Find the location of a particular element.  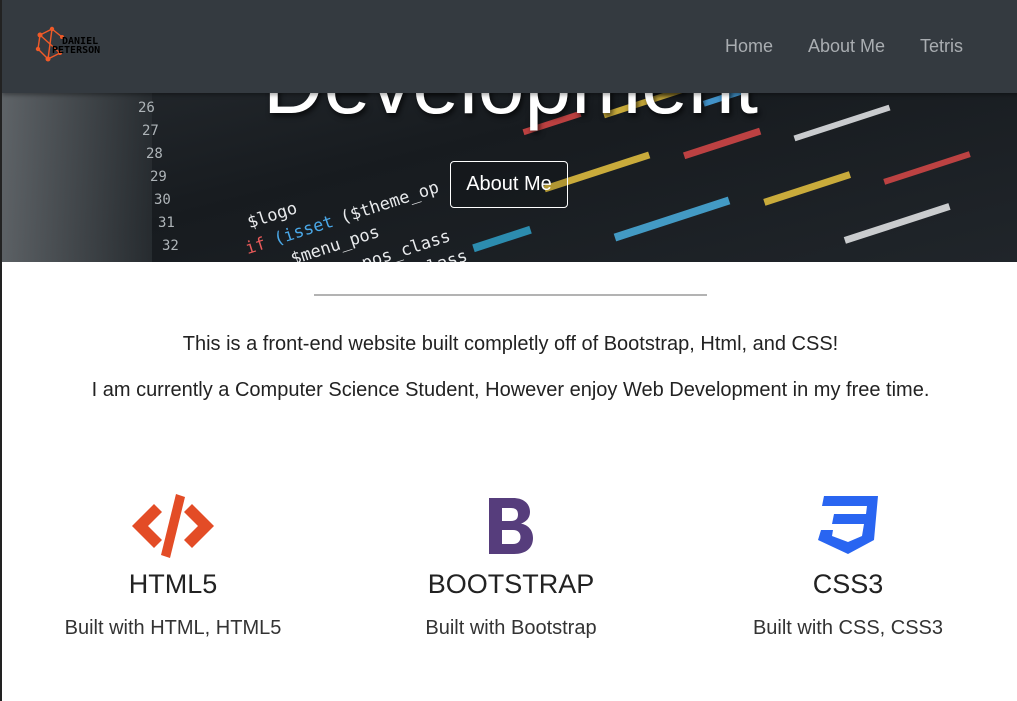

nav-link-about-me: About Me is located at coordinates (846, 46).